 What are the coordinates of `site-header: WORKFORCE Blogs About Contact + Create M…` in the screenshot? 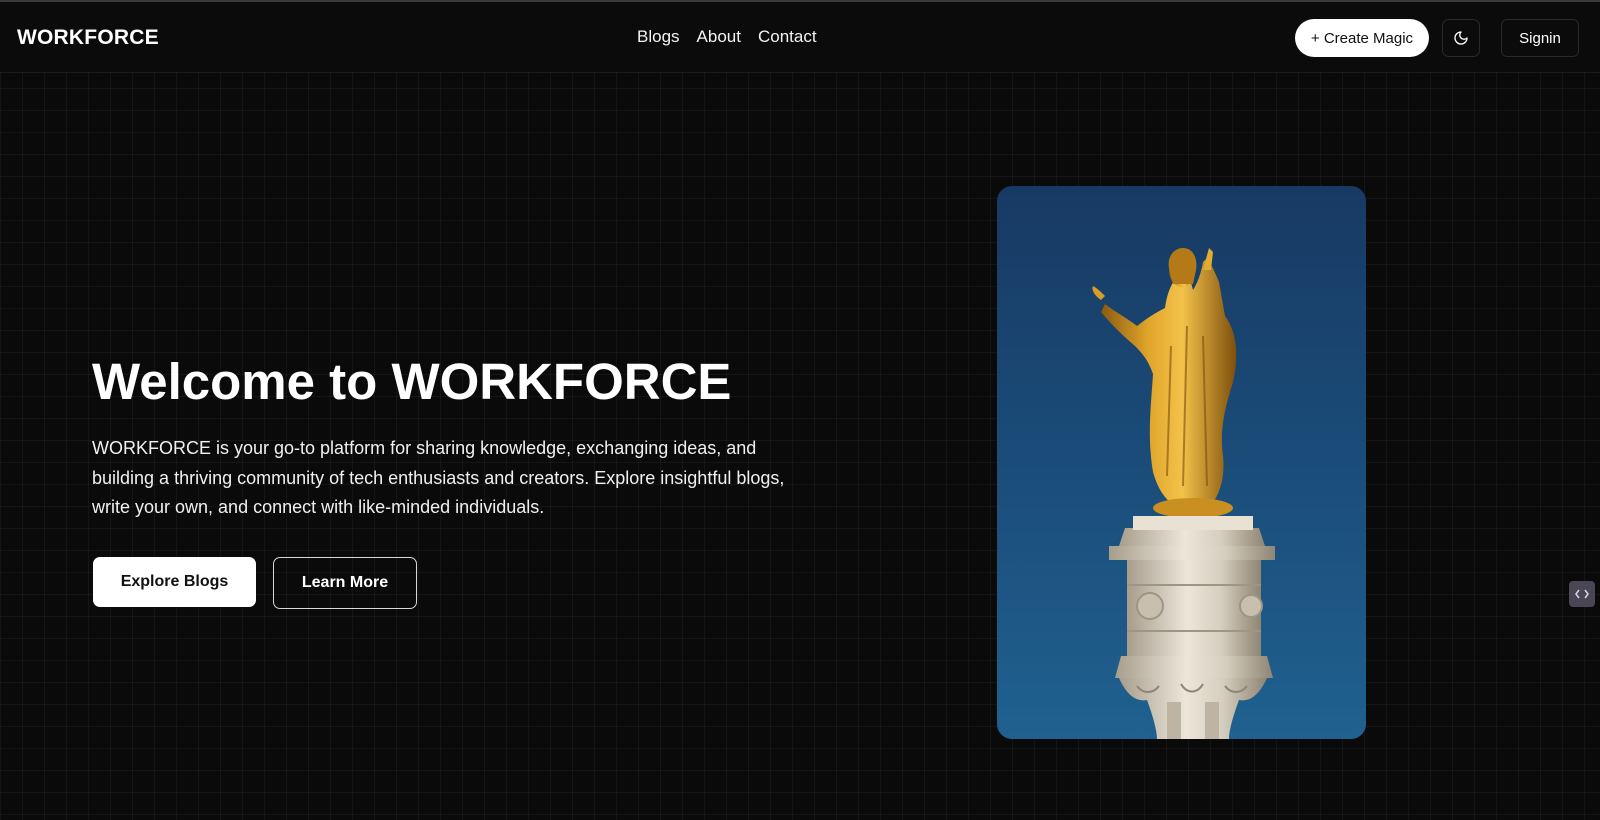 It's located at (800, 37).